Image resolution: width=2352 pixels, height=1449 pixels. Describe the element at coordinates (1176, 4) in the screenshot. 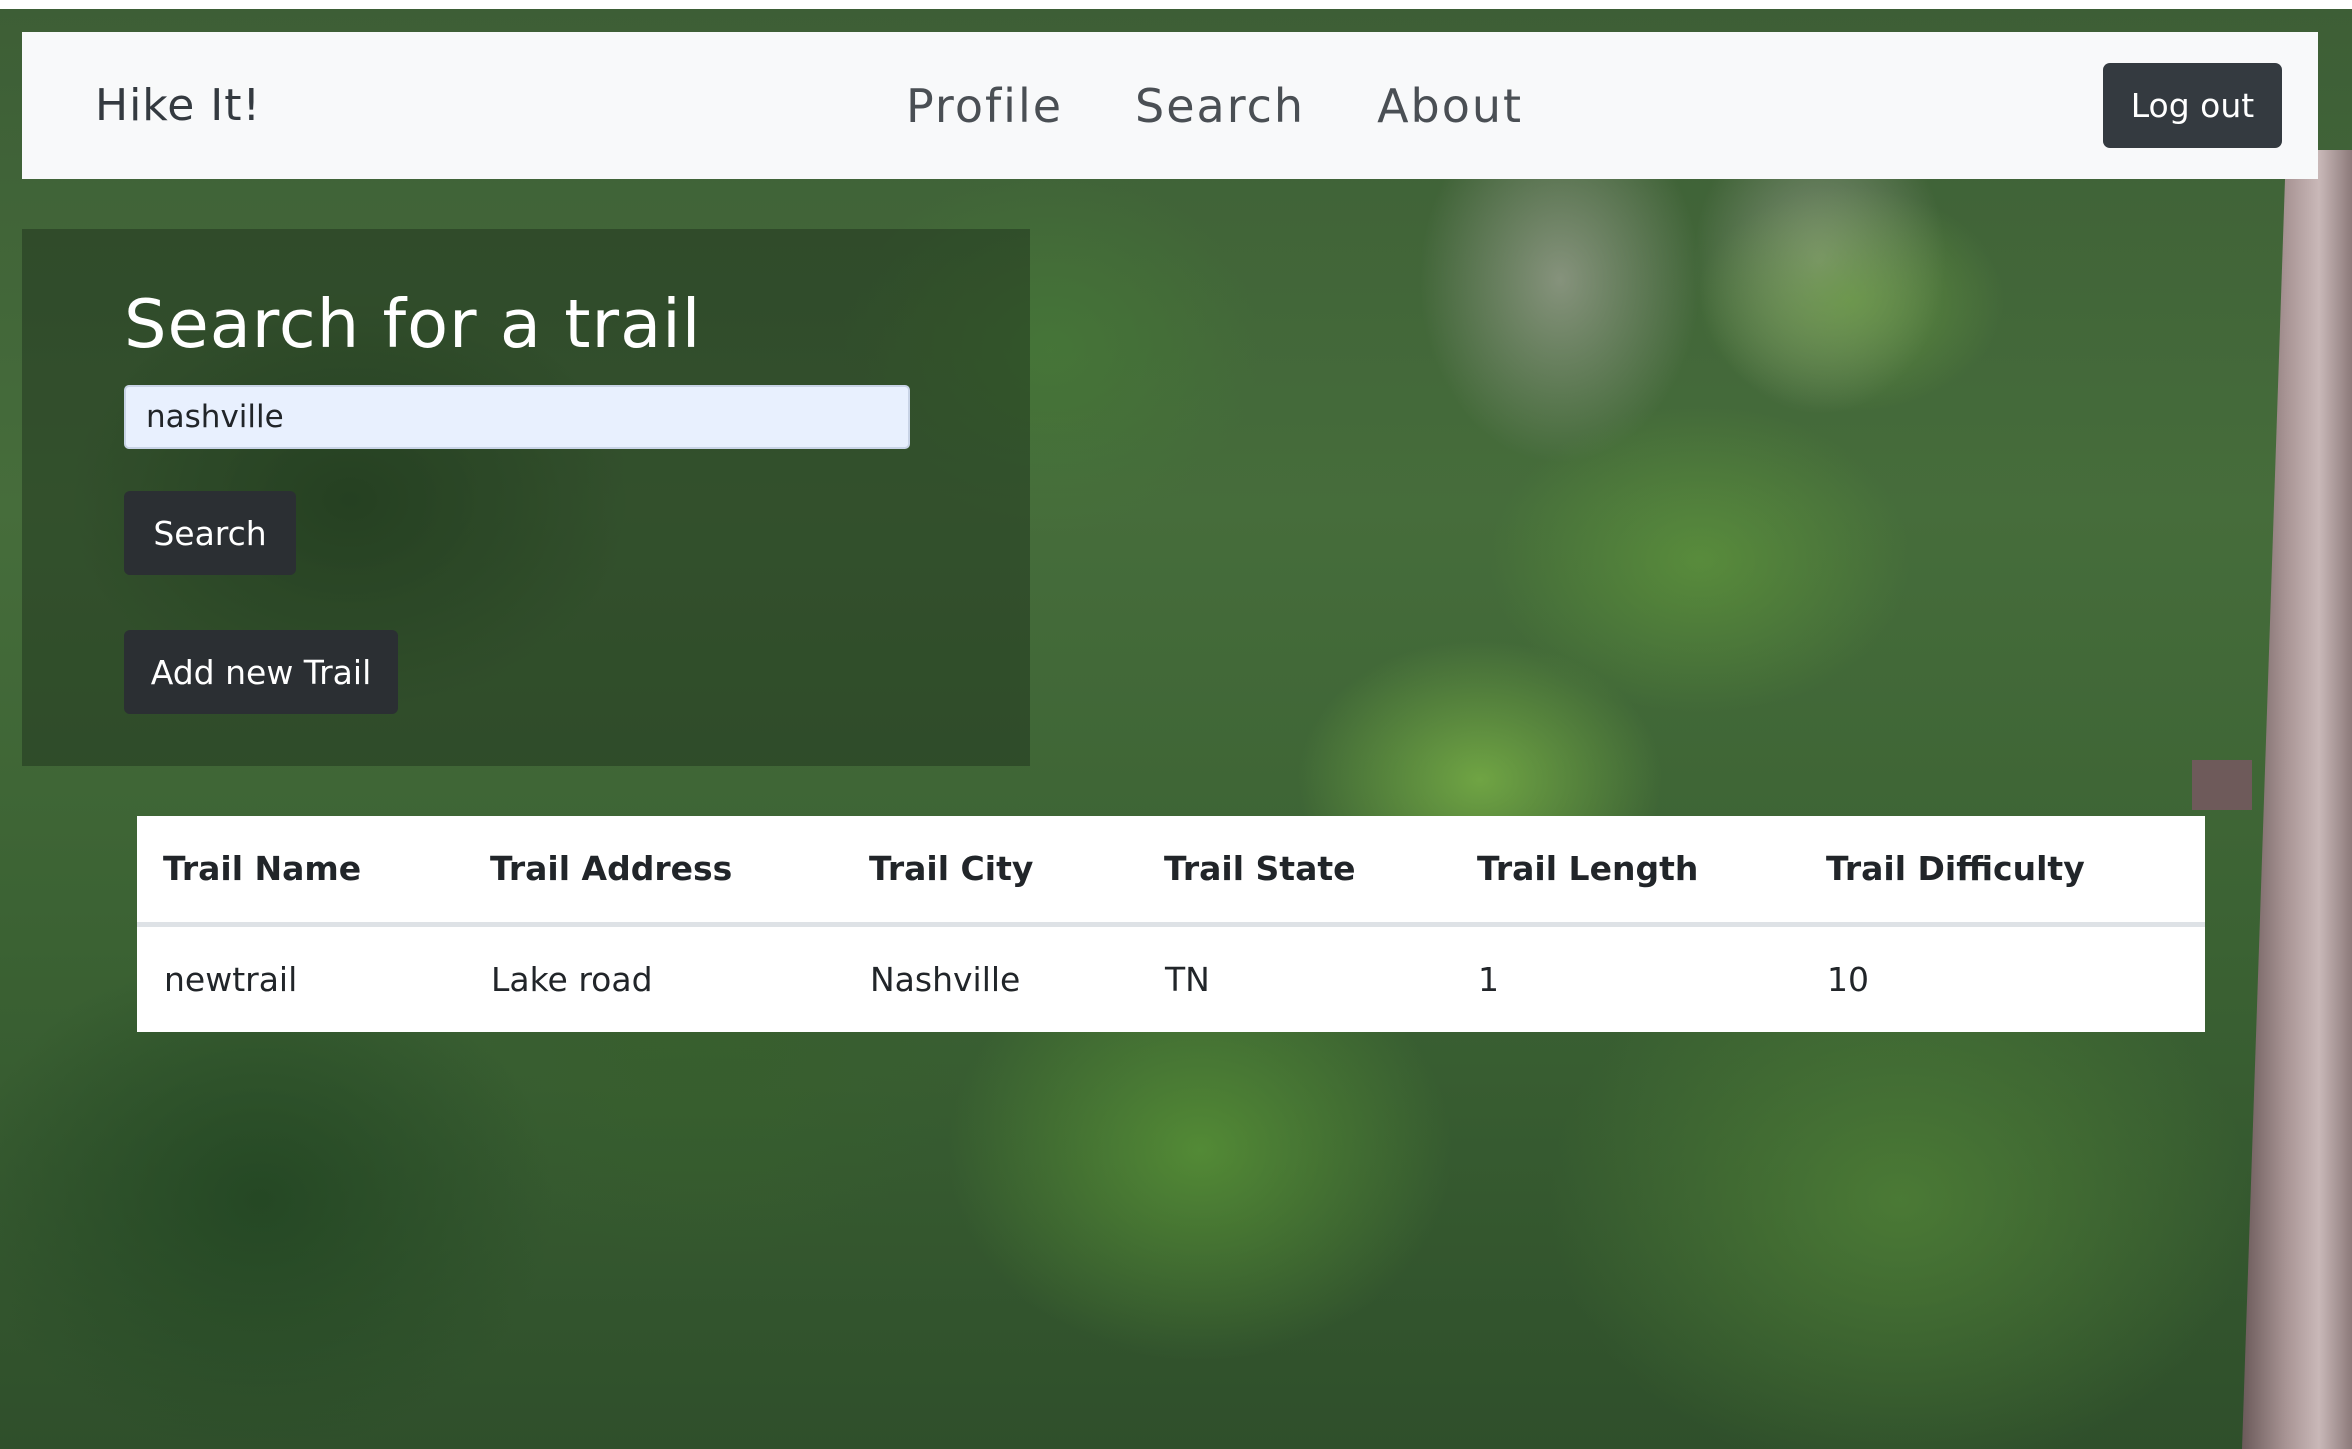

I see `top-edge` at that location.